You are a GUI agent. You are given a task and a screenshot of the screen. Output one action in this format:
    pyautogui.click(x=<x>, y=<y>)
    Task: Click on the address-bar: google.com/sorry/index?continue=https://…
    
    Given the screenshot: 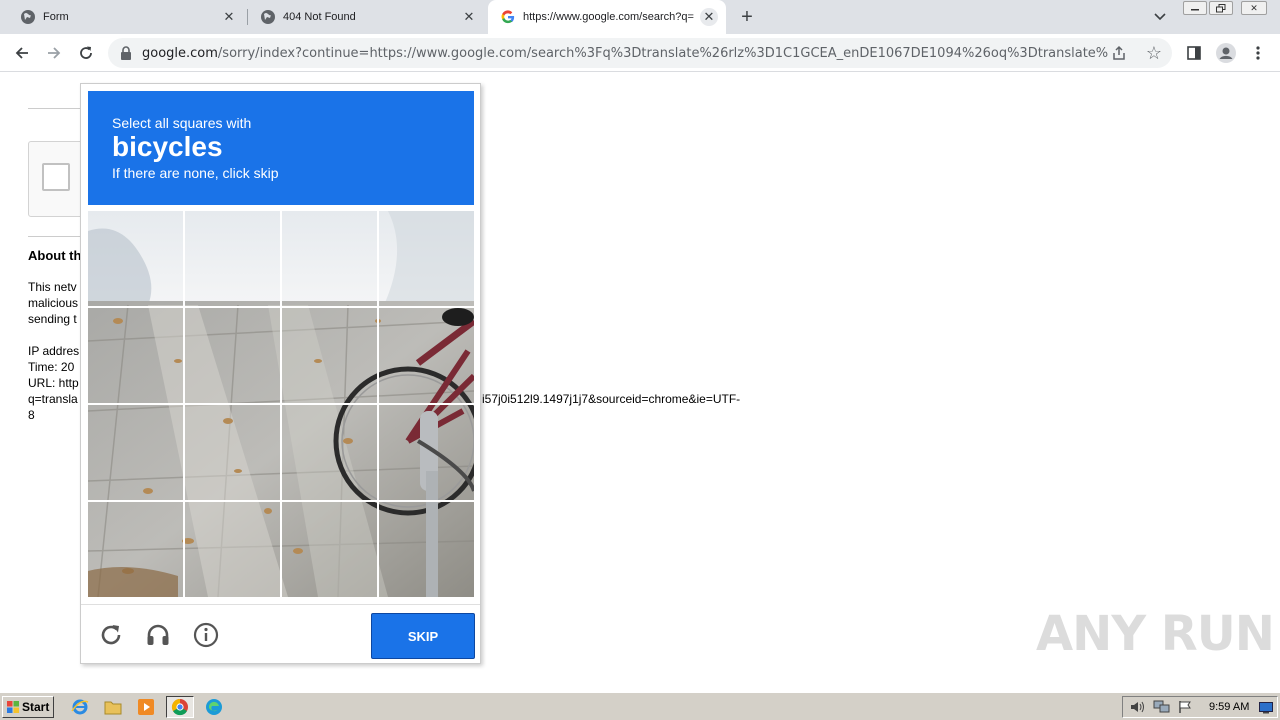 What is the action you would take?
    pyautogui.click(x=640, y=53)
    